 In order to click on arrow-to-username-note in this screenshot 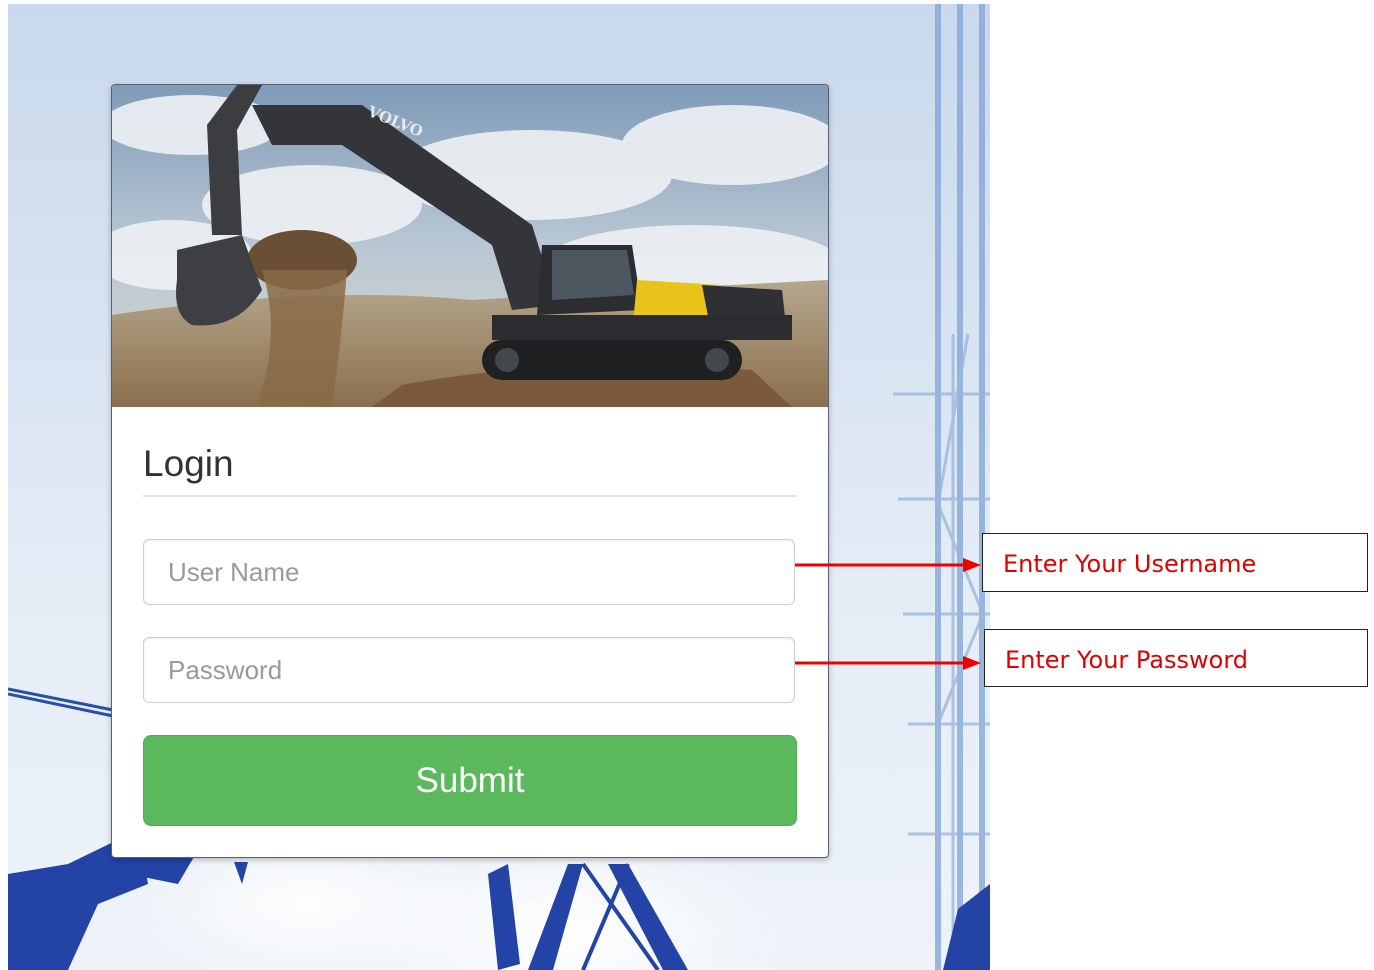, I will do `click(888, 565)`.